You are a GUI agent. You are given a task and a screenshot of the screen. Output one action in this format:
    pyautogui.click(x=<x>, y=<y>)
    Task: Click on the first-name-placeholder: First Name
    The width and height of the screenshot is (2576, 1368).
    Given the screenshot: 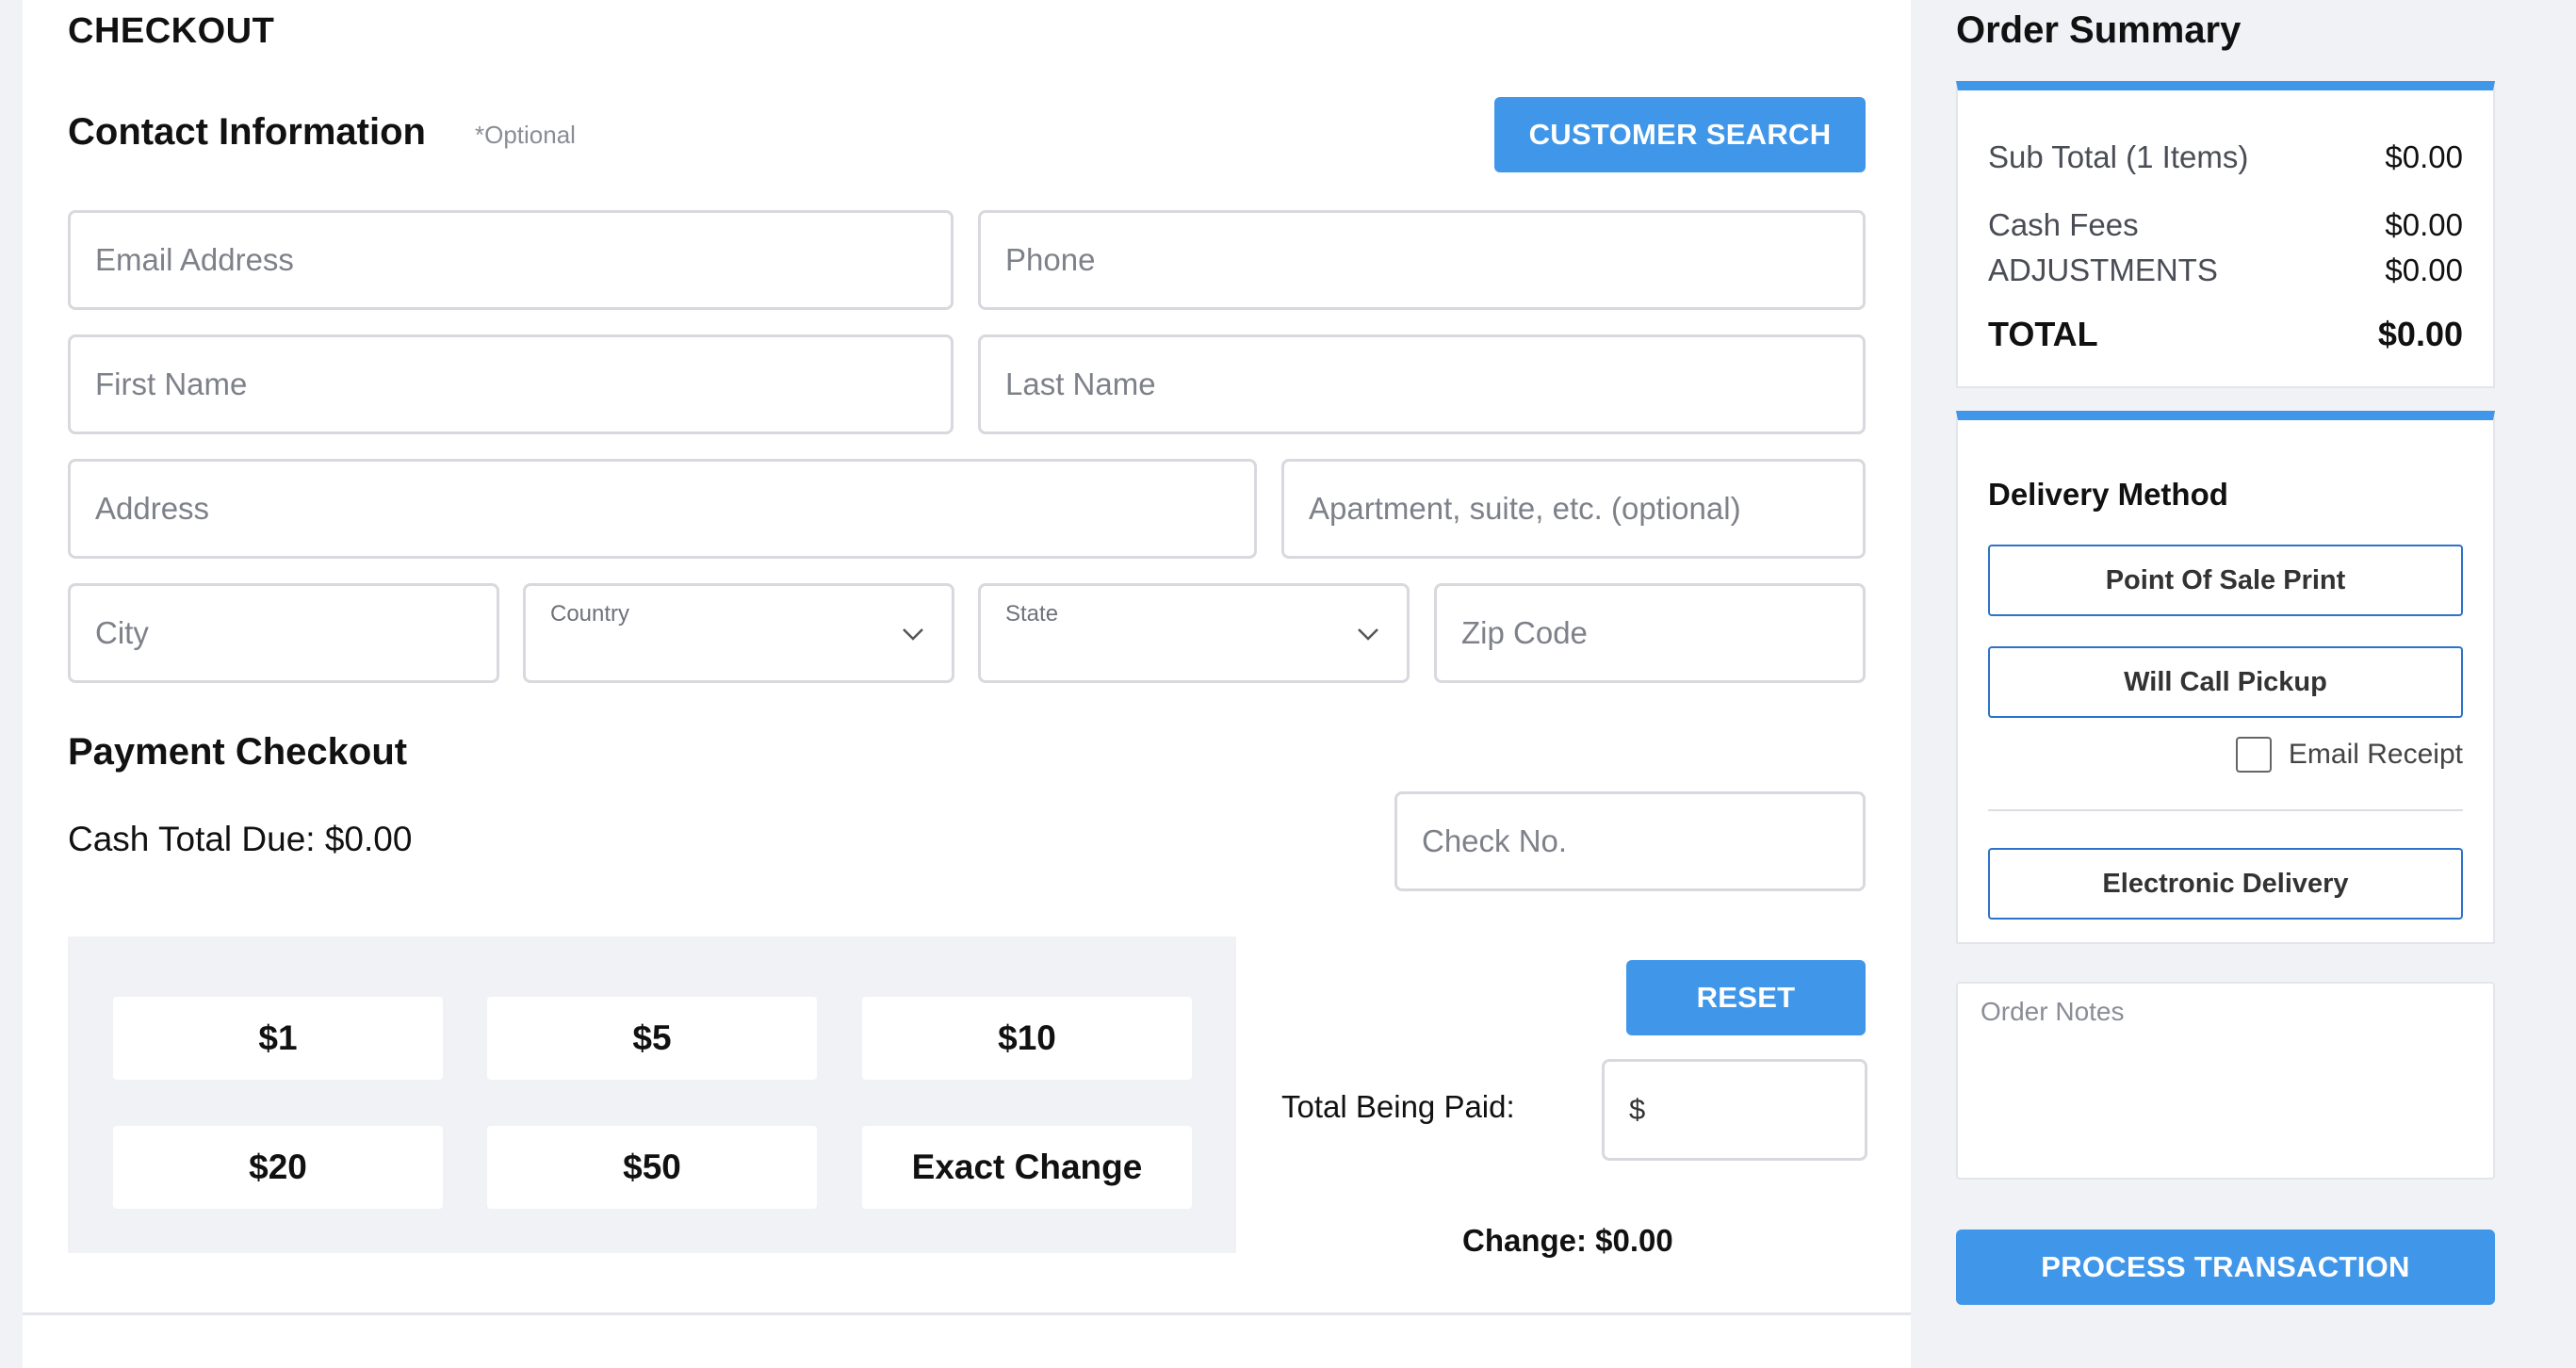 What is the action you would take?
    pyautogui.click(x=171, y=383)
    